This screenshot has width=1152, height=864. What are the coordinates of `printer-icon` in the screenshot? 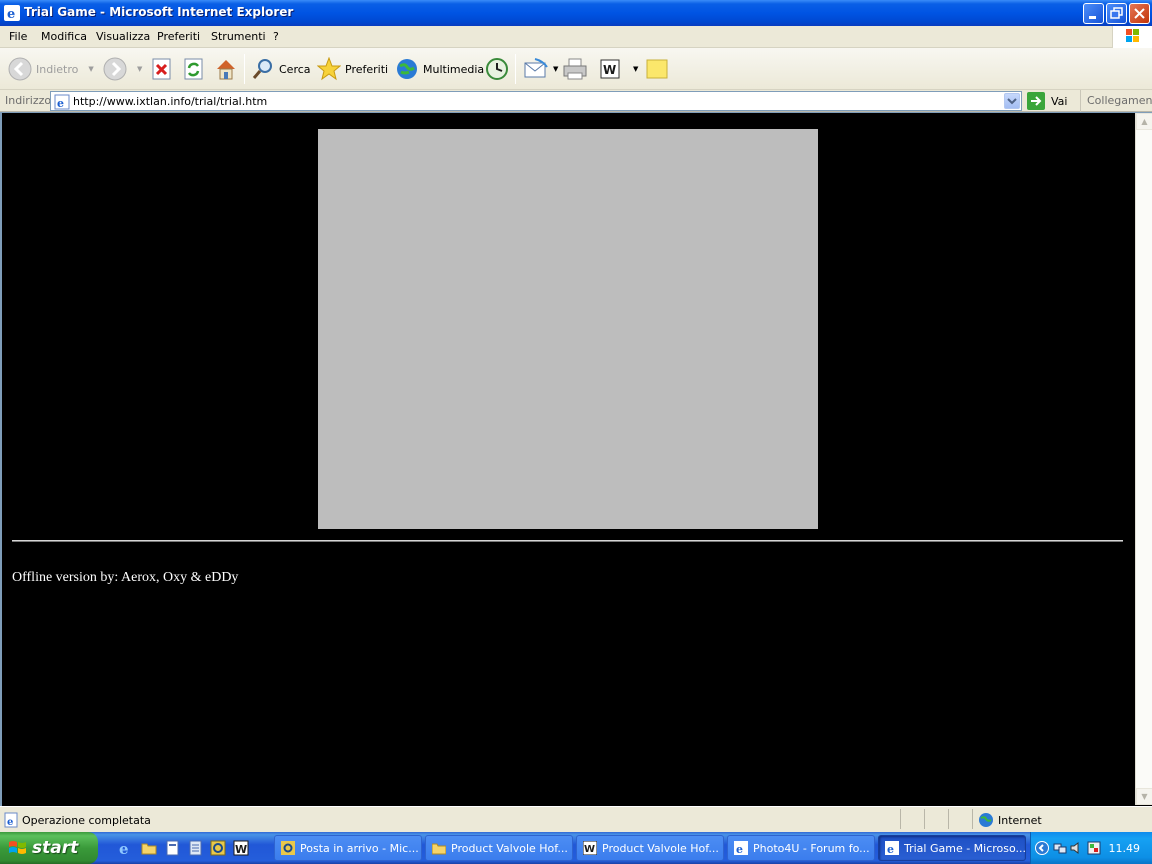 It's located at (575, 69).